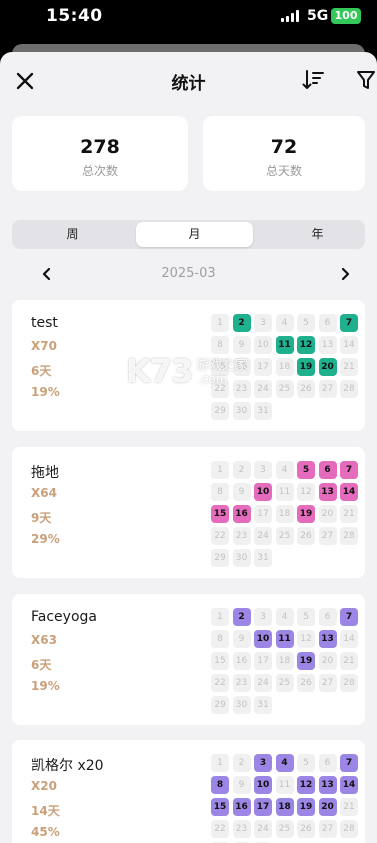 Image resolution: width=377 pixels, height=843 pixels. Describe the element at coordinates (263, 323) in the screenshot. I see `calendar-day: 3` at that location.